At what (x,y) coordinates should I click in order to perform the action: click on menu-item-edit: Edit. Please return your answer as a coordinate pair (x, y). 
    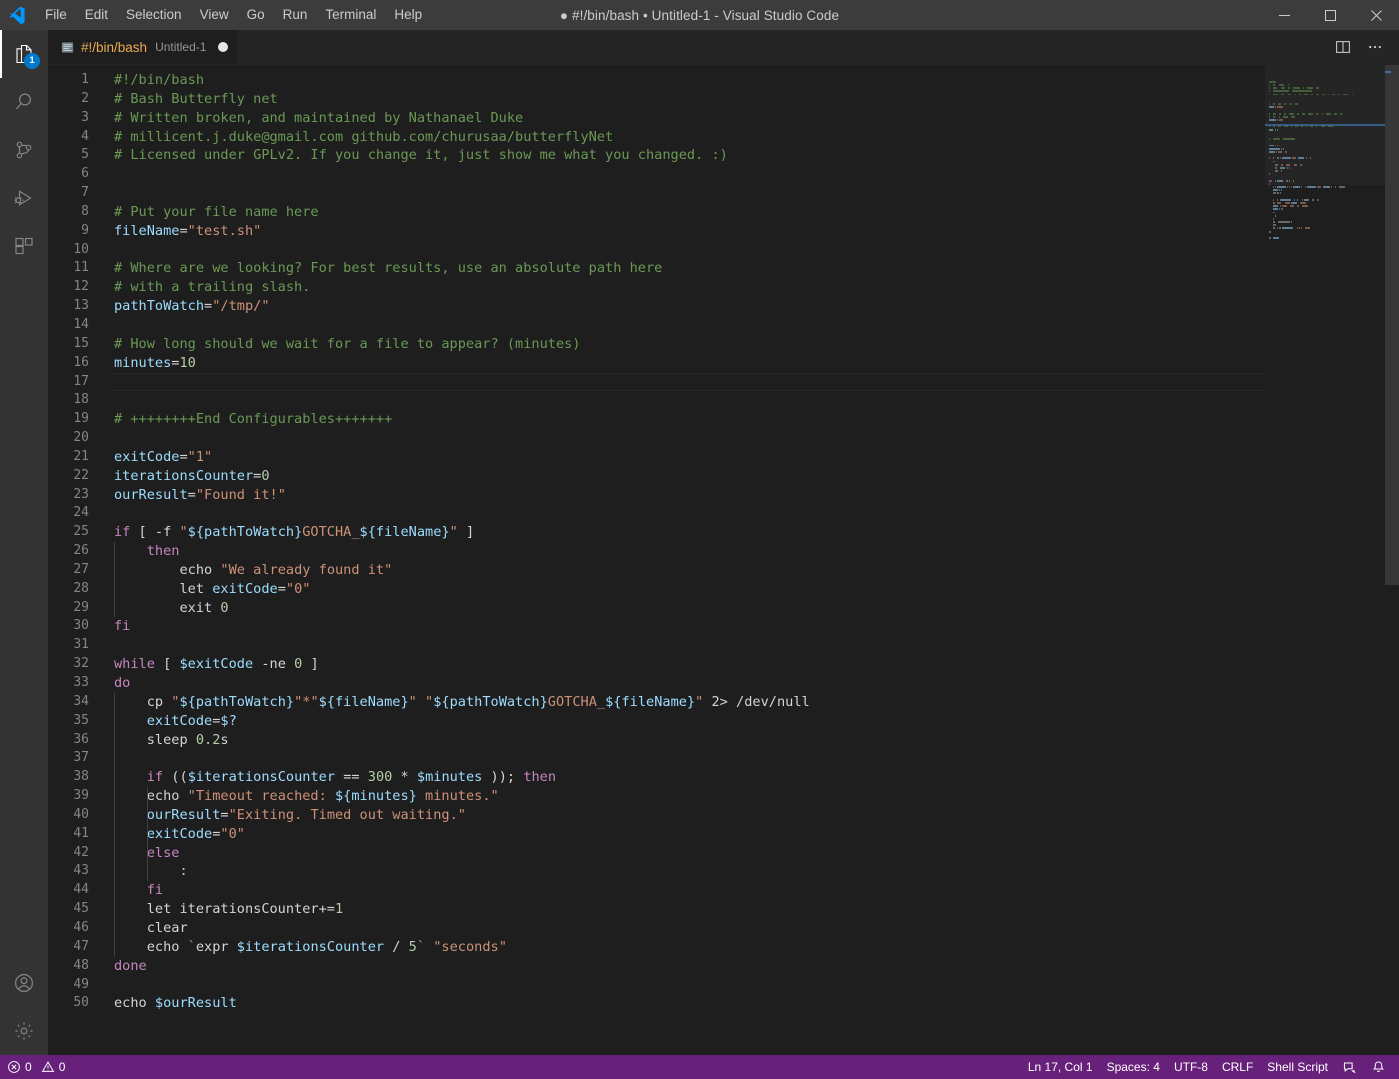
    Looking at the image, I should click on (96, 15).